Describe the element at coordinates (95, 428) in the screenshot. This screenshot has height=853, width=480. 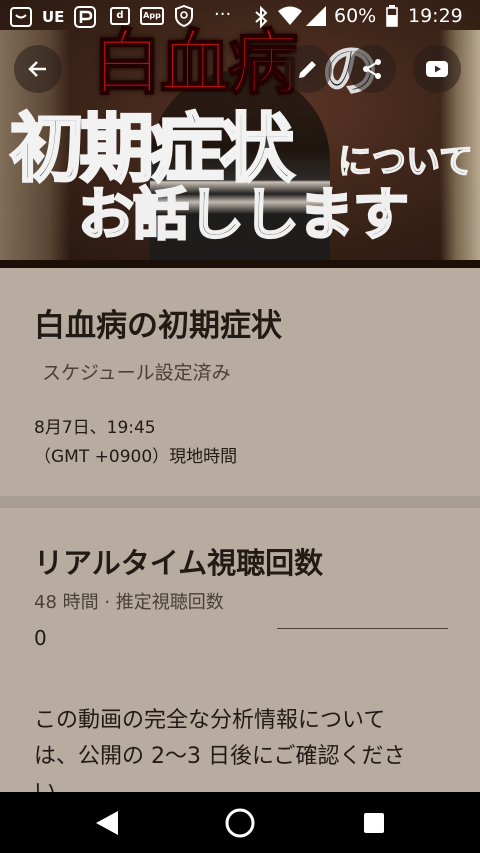
I see `schedule-datetime: 8月7日、19:45` at that location.